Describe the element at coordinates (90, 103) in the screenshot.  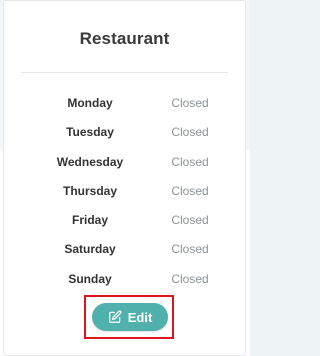
I see `day-label: Monday` at that location.